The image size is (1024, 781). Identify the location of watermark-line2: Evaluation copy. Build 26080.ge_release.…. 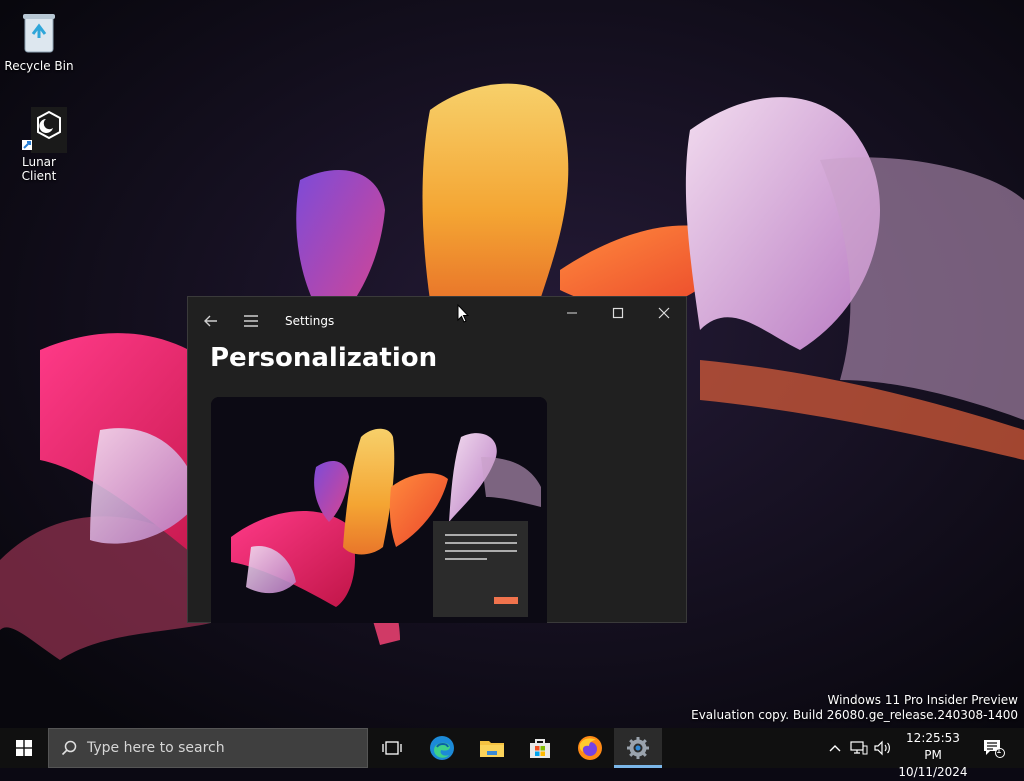
(854, 715).